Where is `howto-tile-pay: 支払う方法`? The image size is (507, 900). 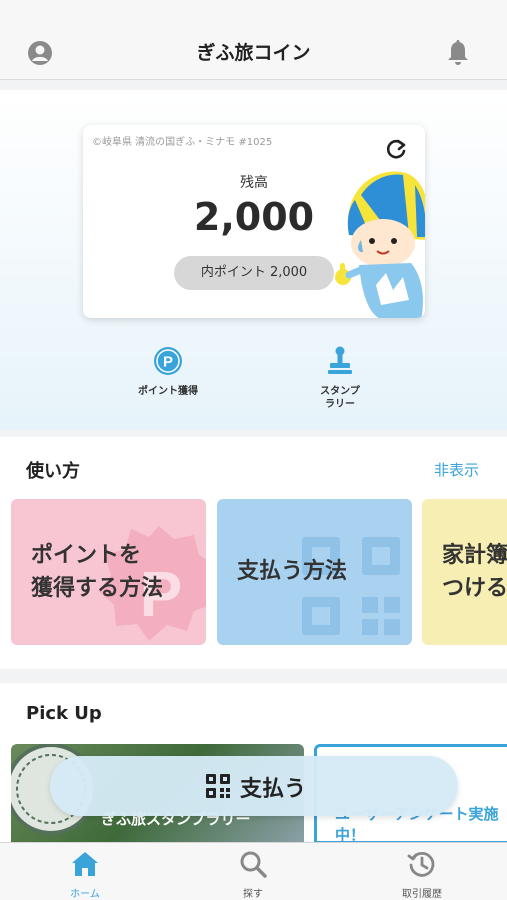 howto-tile-pay: 支払う方法 is located at coordinates (314, 572).